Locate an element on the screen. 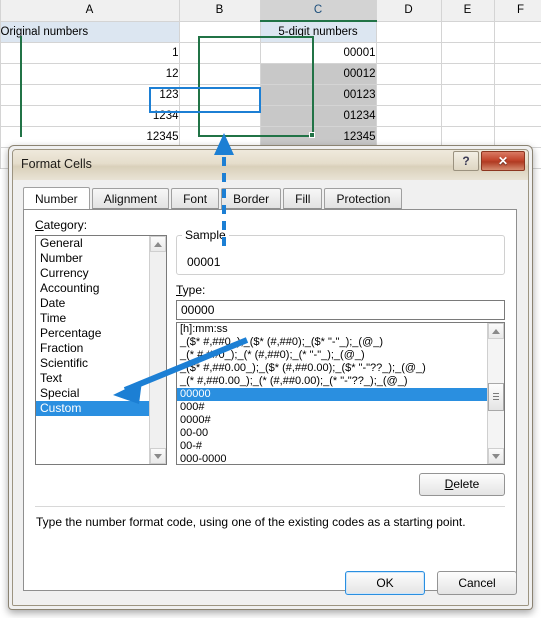  cell-e4 is located at coordinates (468, 95).